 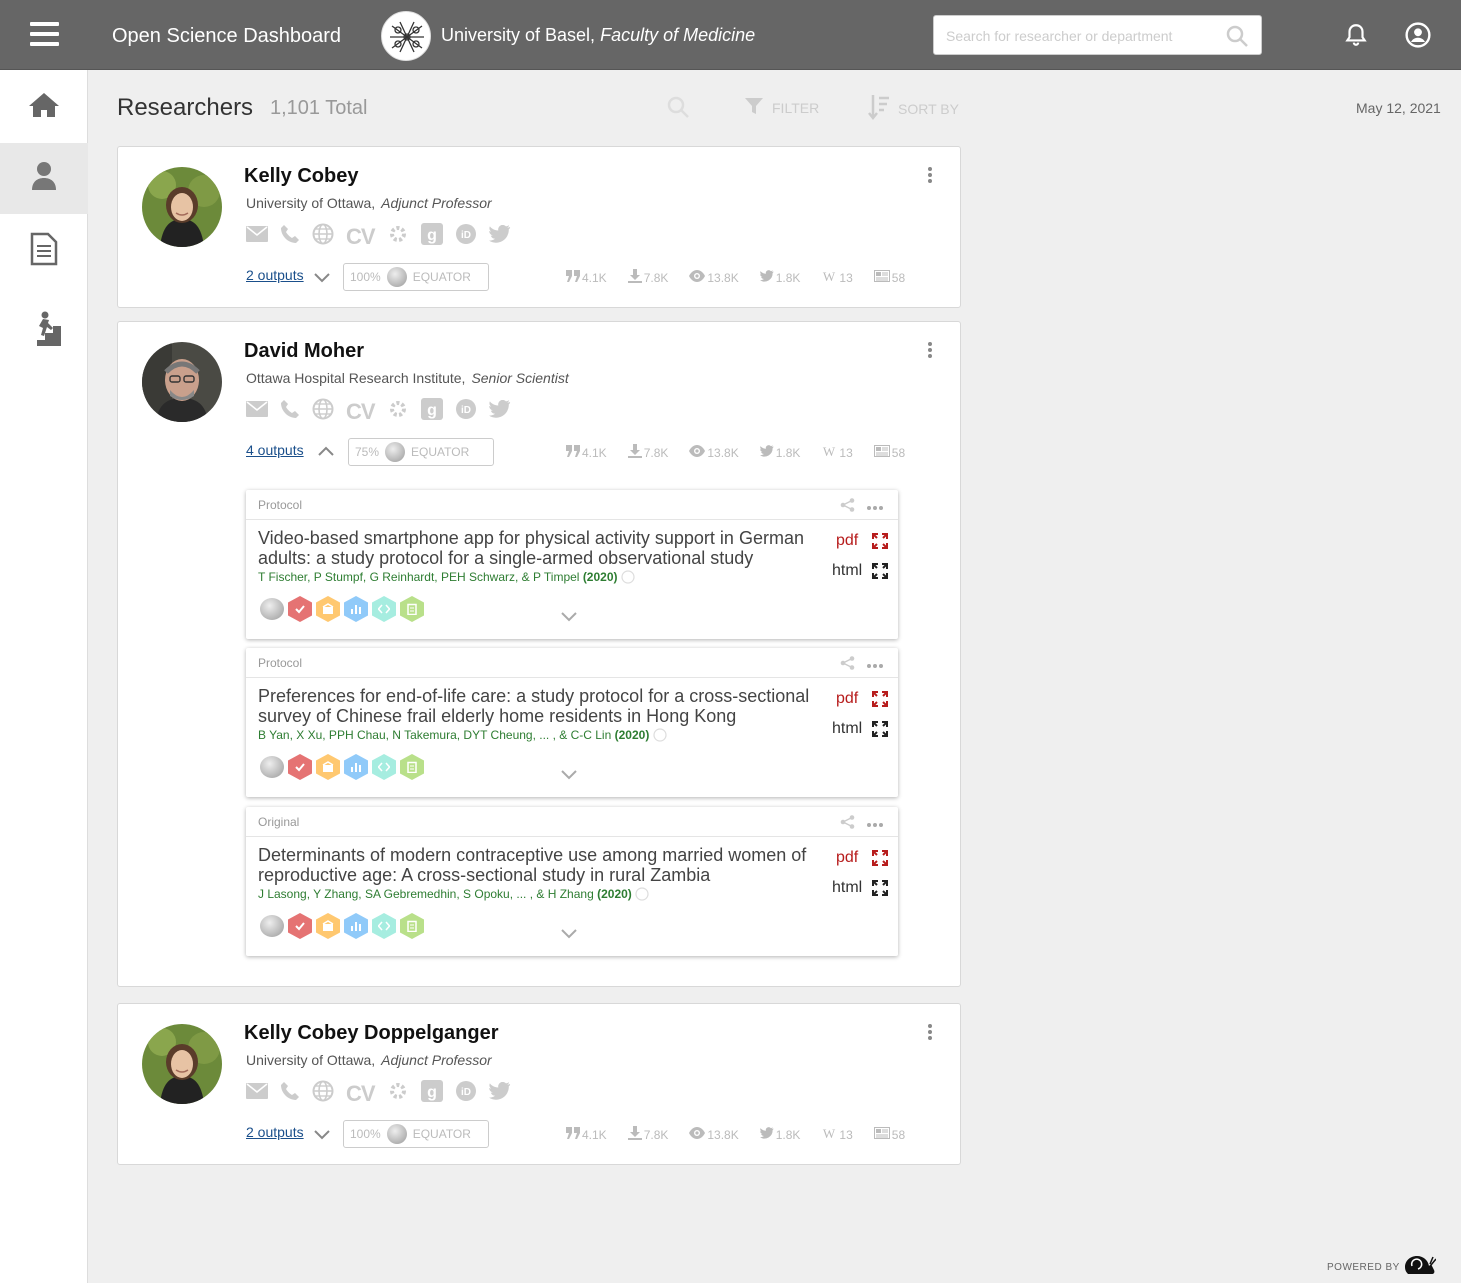 I want to click on equator-score: 75% EQUATOR, so click(x=421, y=452).